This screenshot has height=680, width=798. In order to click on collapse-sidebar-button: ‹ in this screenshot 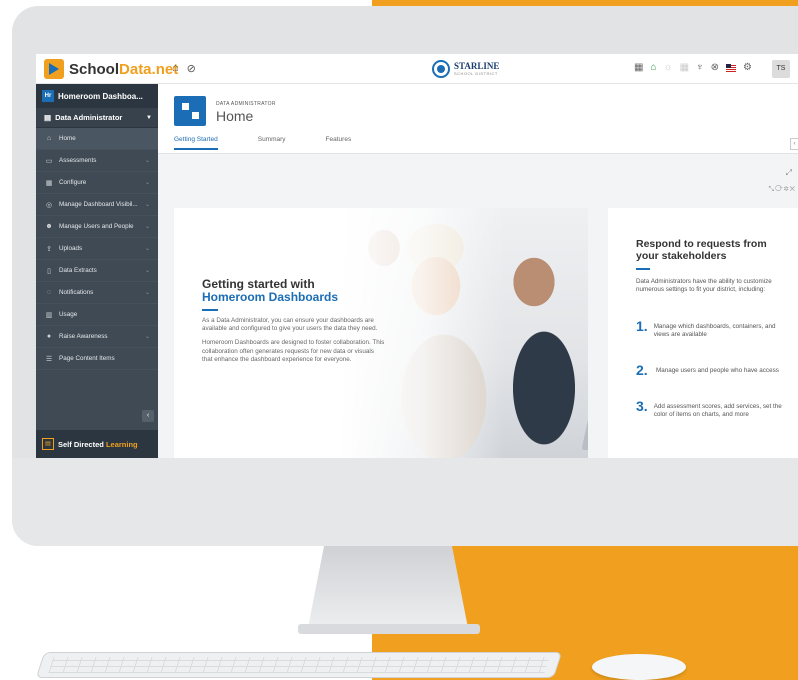, I will do `click(148, 416)`.